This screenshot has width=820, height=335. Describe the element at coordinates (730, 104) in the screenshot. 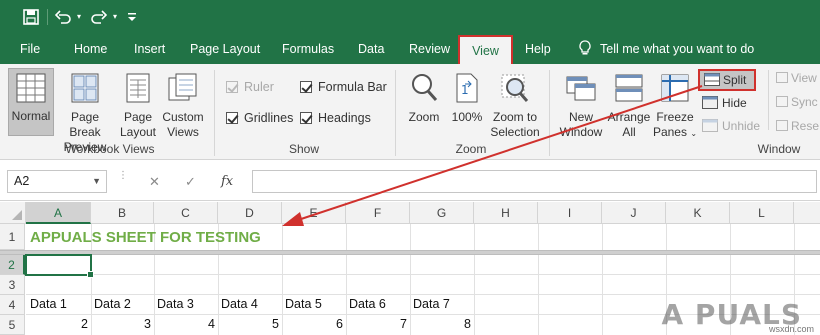

I see `hide-button: Hide` at that location.